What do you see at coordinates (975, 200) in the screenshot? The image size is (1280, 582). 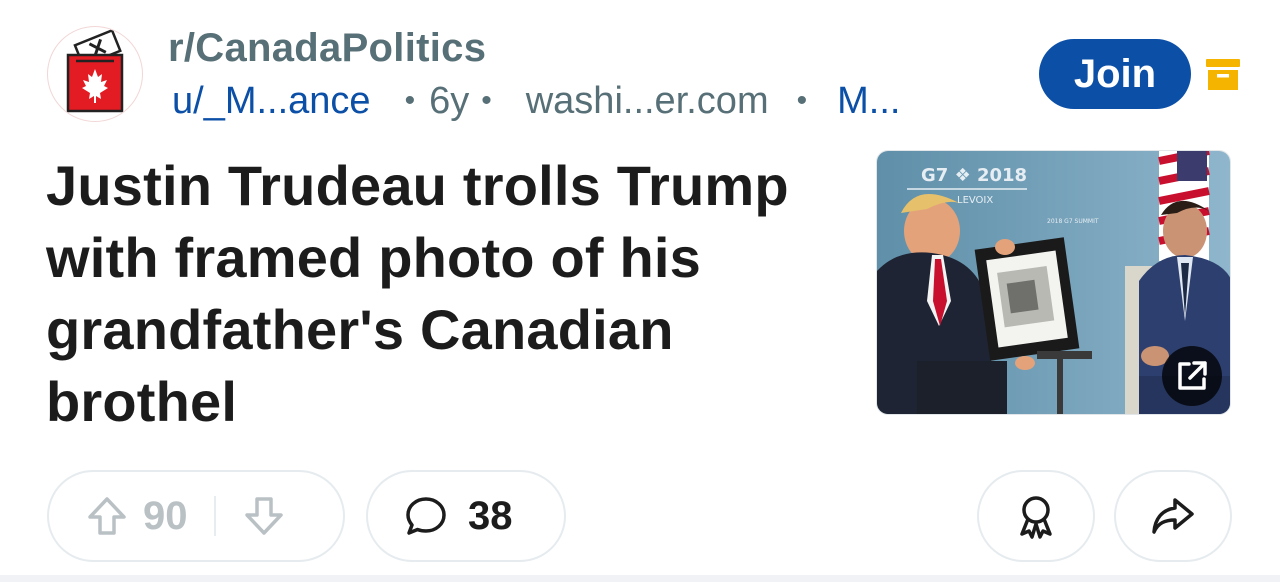 I see `banner-sub: LEVOIX` at bounding box center [975, 200].